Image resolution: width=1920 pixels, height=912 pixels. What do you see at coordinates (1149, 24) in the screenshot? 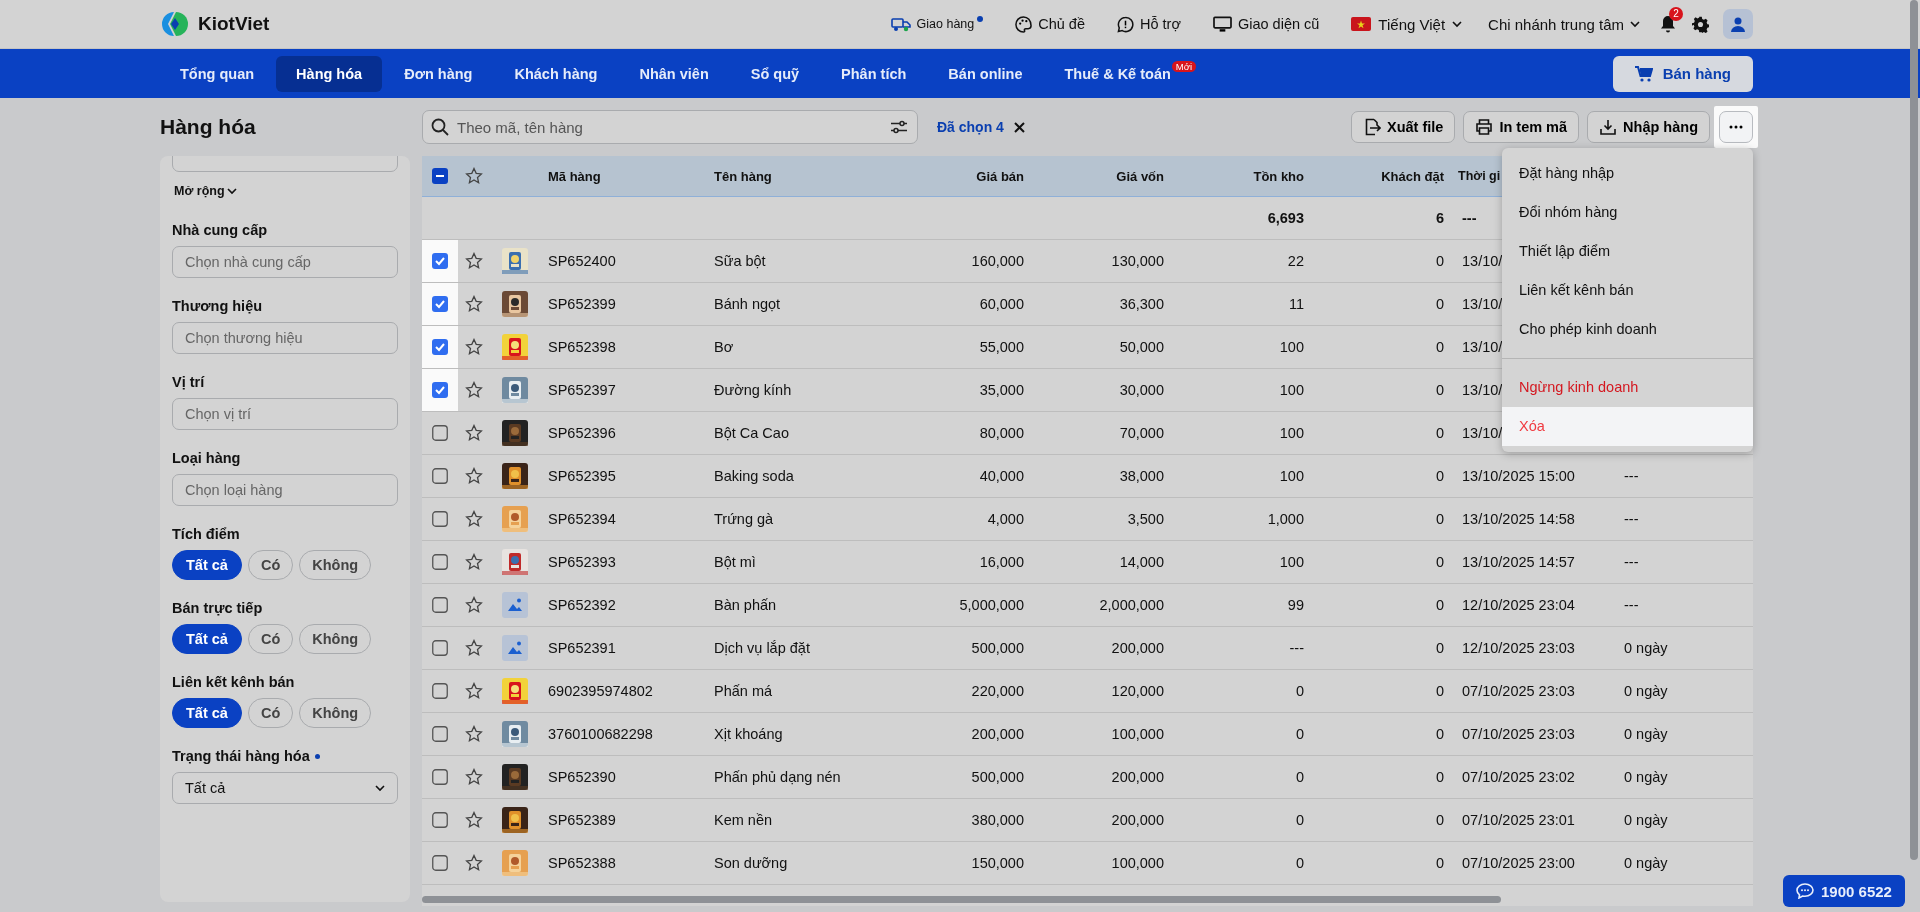
I see `header-link: Hỗ trợ` at bounding box center [1149, 24].